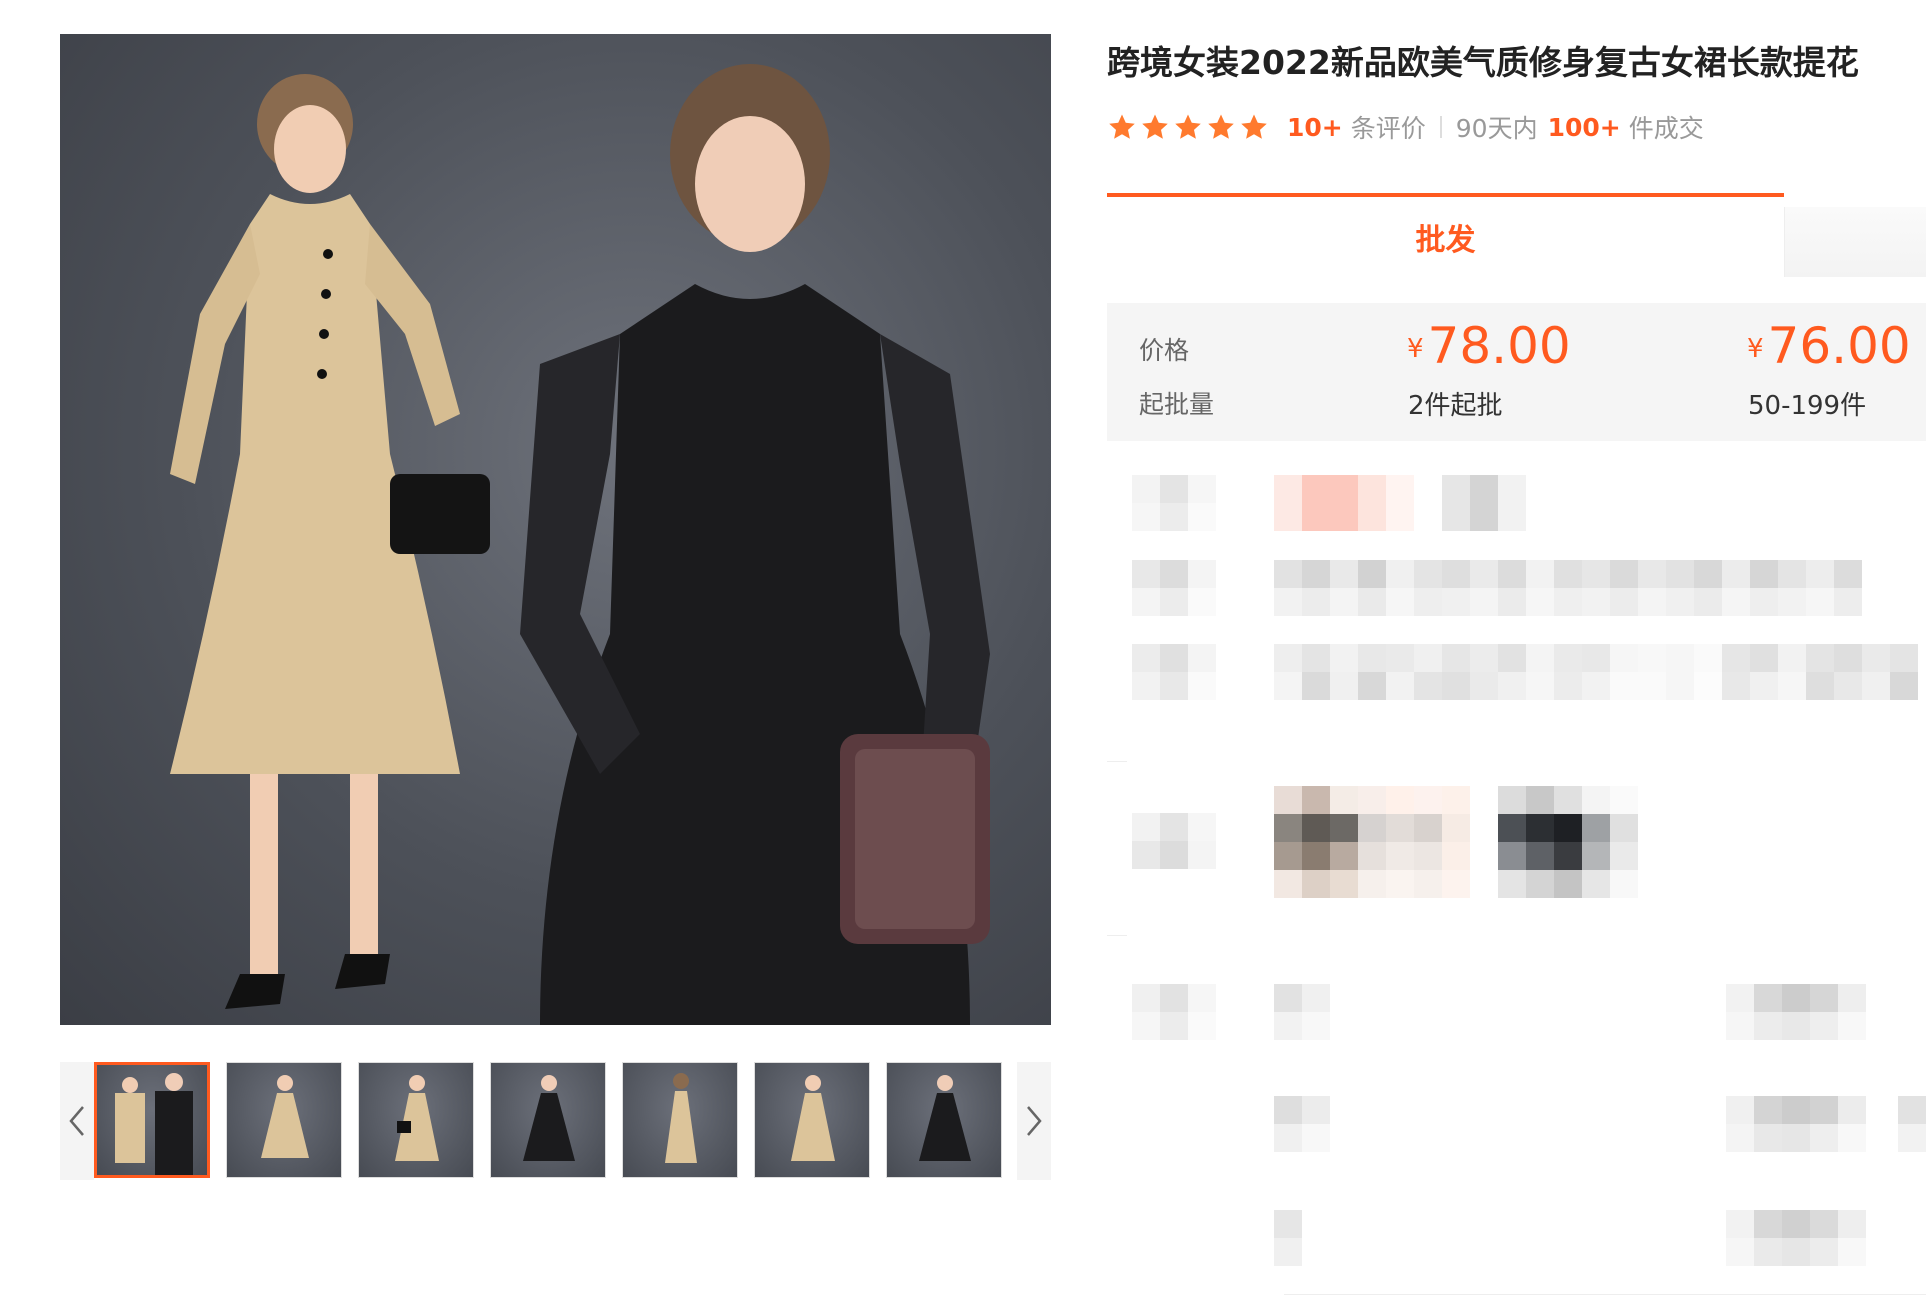 The height and width of the screenshot is (1296, 1926). Describe the element at coordinates (1445, 235) in the screenshot. I see `tab-wholesale: 批发` at that location.